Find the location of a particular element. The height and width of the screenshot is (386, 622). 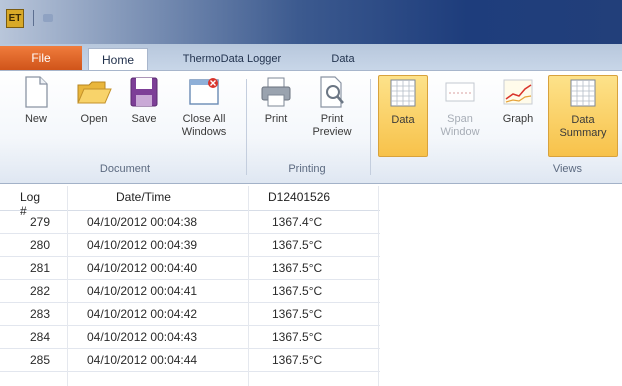

datetime-cell: 04/10/2012 00:04:39 is located at coordinates (142, 245).